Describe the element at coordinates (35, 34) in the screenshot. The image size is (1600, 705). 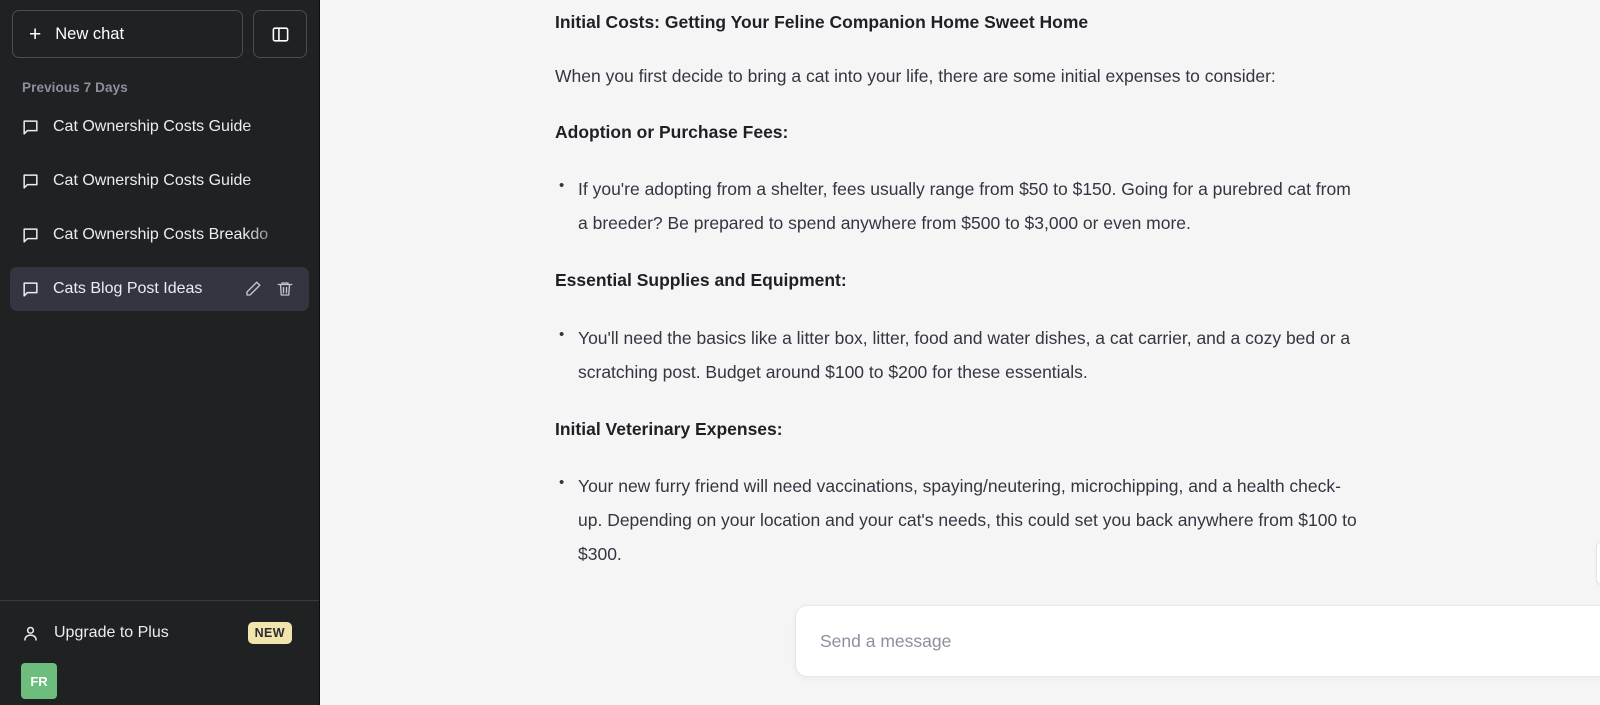
I see `plus-icon: +` at that location.